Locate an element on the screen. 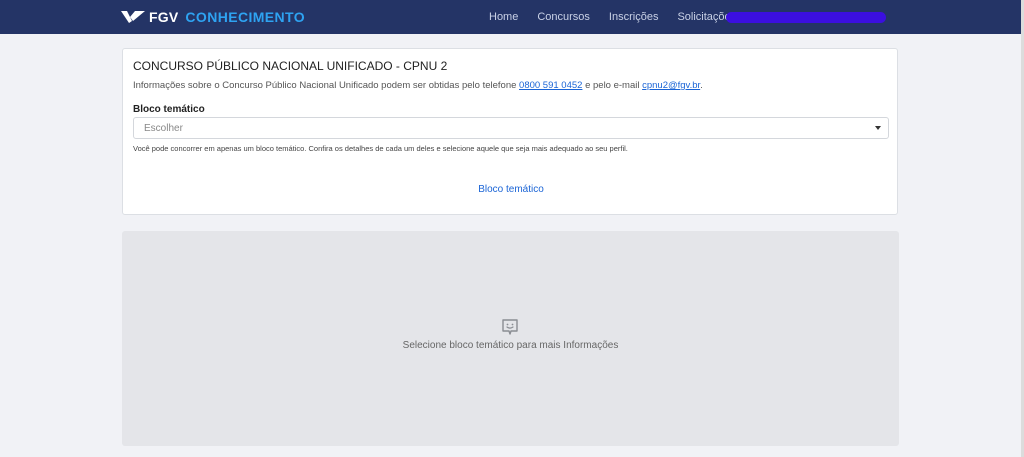  bloco-tematico-label: Bloco temático is located at coordinates (169, 109).